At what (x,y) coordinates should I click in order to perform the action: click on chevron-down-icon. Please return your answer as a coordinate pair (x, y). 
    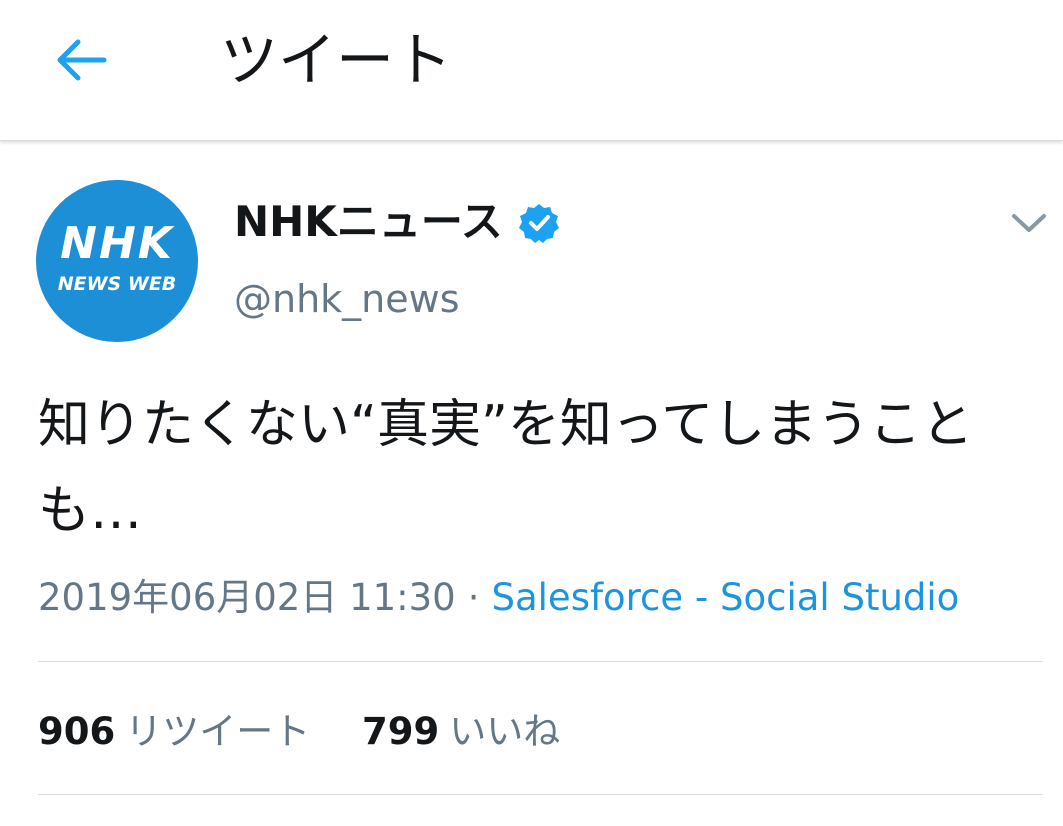
    Looking at the image, I should click on (1029, 222).